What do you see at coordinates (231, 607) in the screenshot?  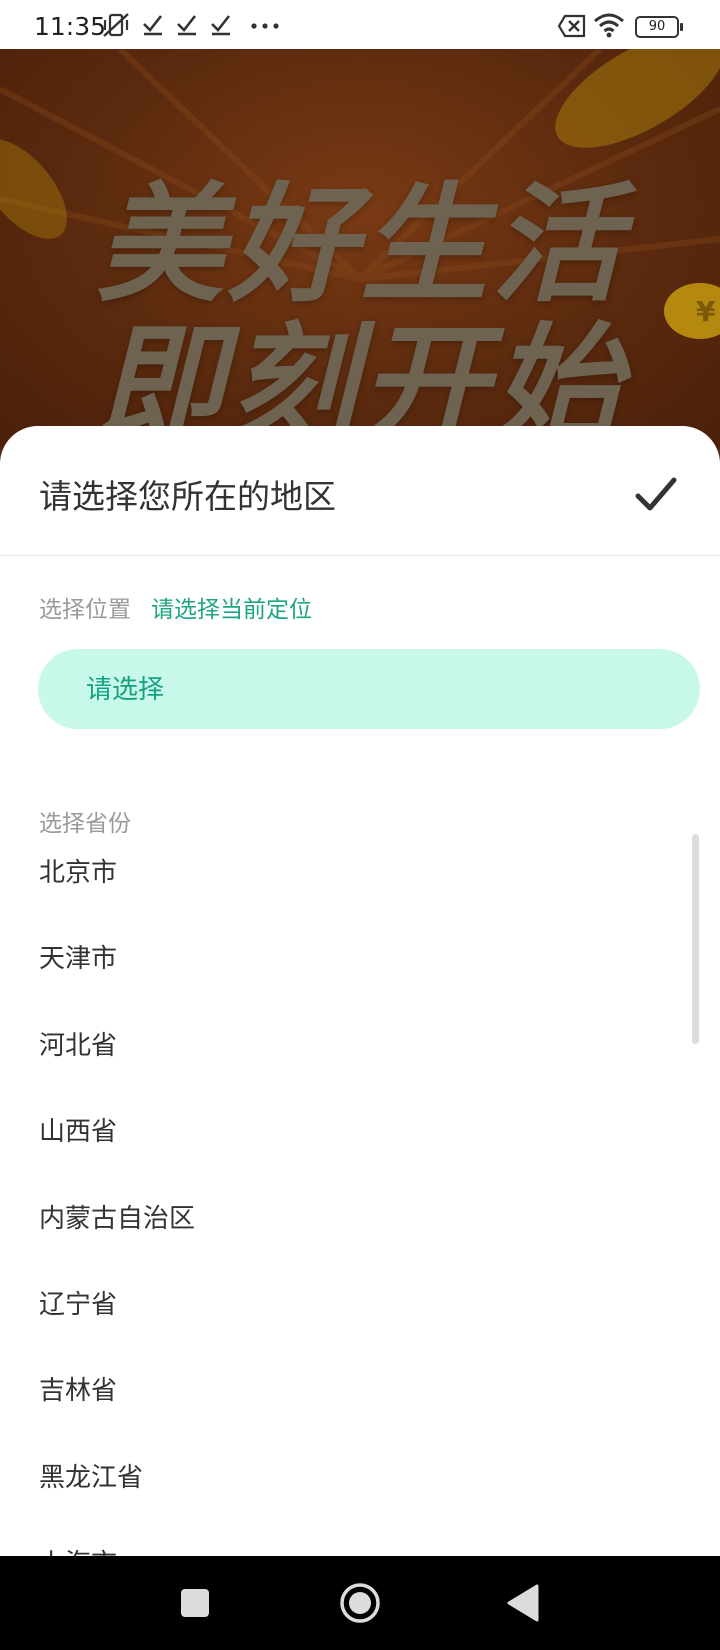 I see `current-location-link: 请选择当前定位` at bounding box center [231, 607].